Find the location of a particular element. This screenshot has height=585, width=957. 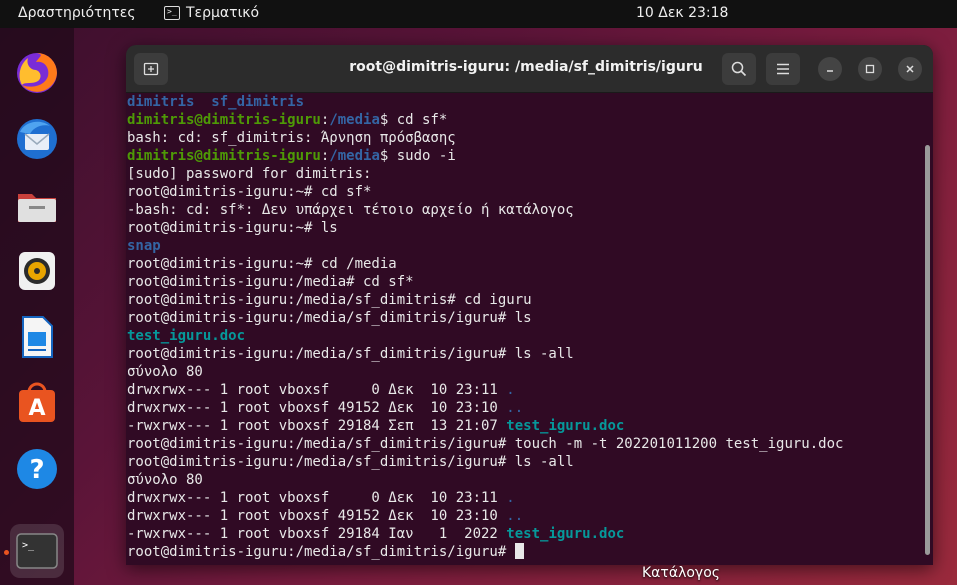

terminal-text-other: . is located at coordinates (510, 390).